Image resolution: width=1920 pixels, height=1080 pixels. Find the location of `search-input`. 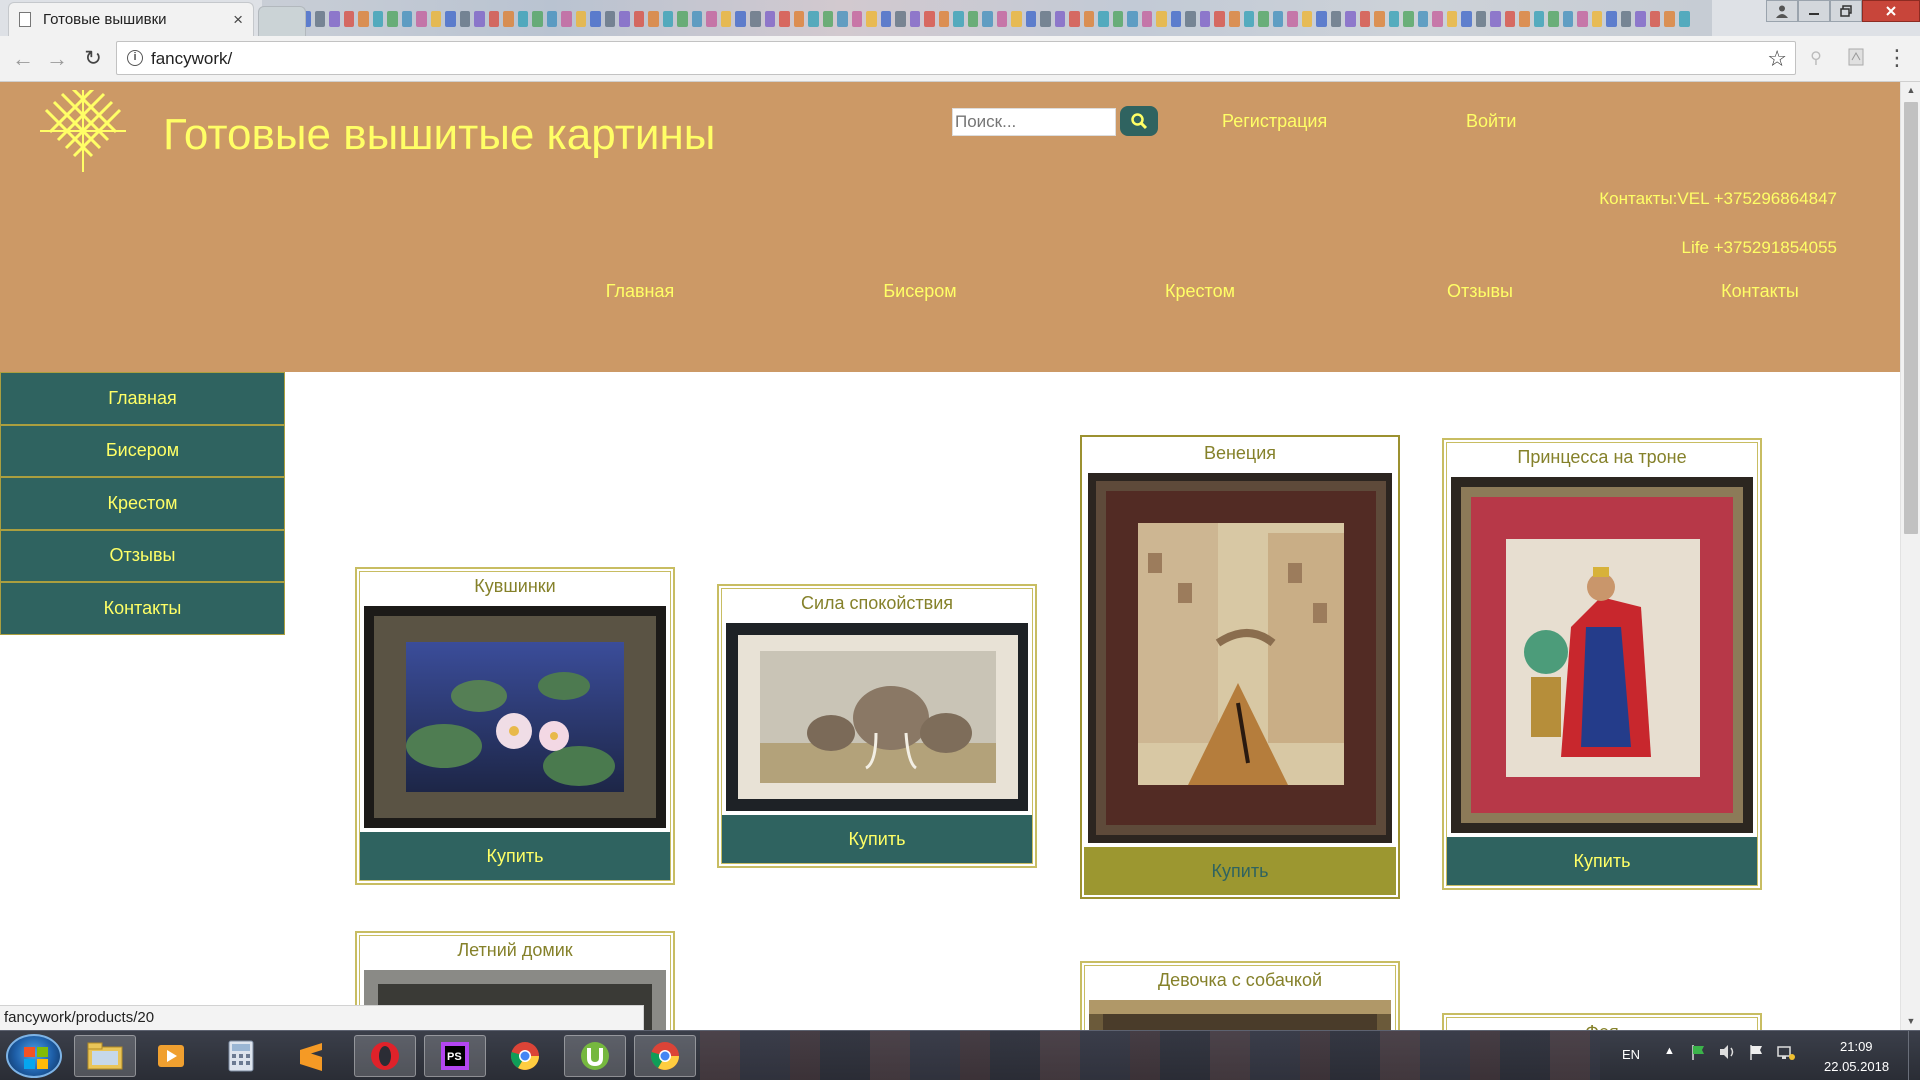

search-input is located at coordinates (1034, 122).